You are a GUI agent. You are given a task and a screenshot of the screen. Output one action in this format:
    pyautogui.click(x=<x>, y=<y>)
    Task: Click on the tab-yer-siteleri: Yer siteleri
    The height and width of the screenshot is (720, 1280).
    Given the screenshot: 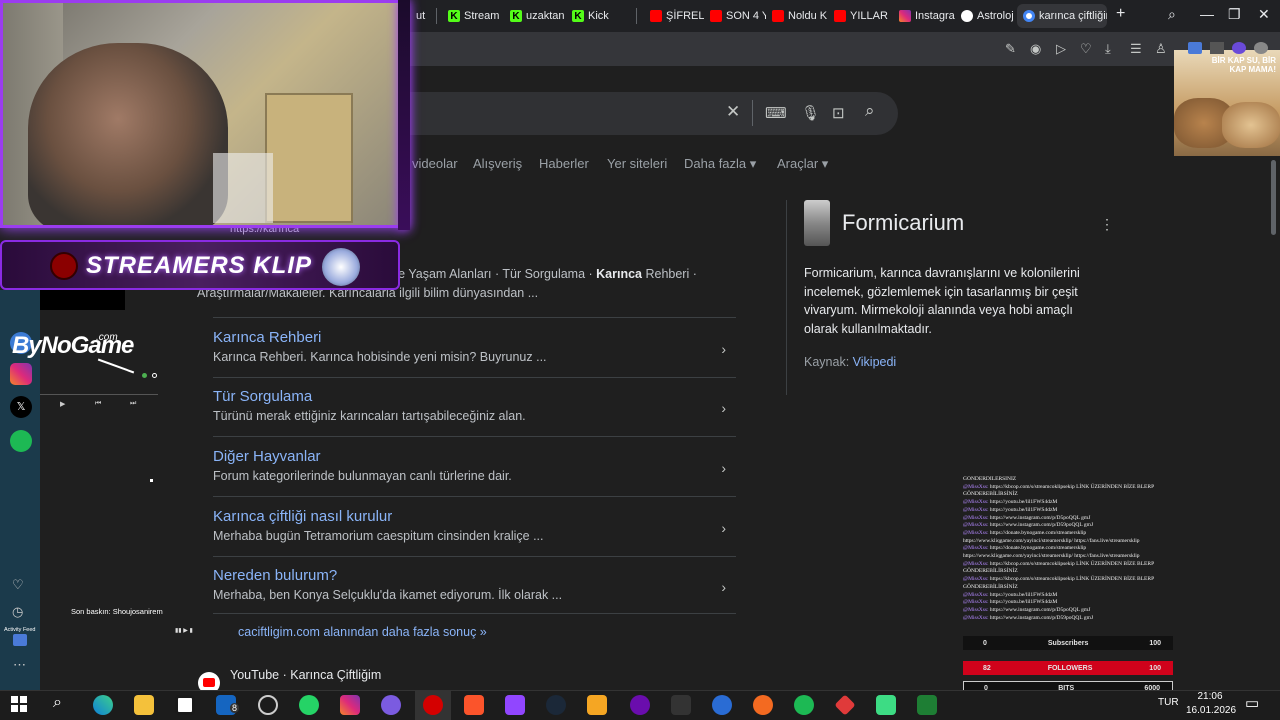 What is the action you would take?
    pyautogui.click(x=637, y=163)
    